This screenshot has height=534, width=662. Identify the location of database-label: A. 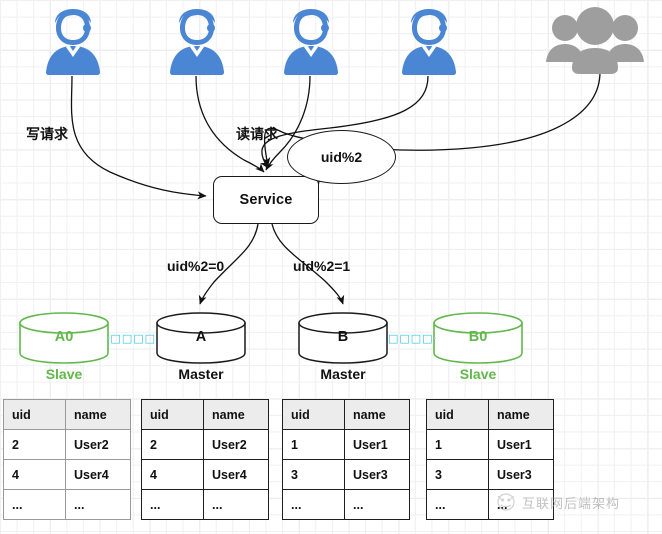
(201, 337).